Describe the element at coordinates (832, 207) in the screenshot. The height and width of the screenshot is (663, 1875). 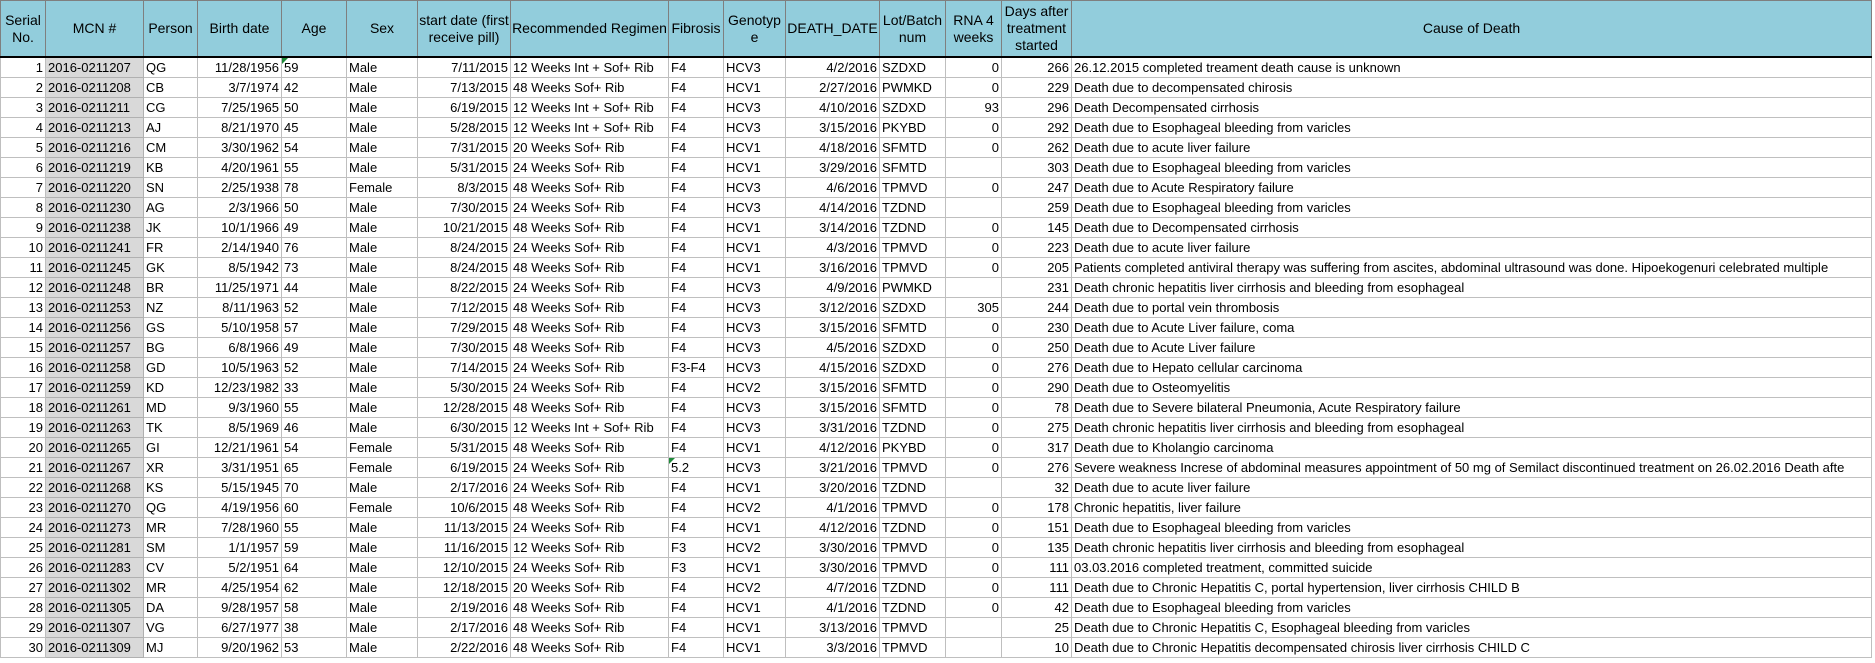
I see `cell-death: 4/14/2016` at that location.